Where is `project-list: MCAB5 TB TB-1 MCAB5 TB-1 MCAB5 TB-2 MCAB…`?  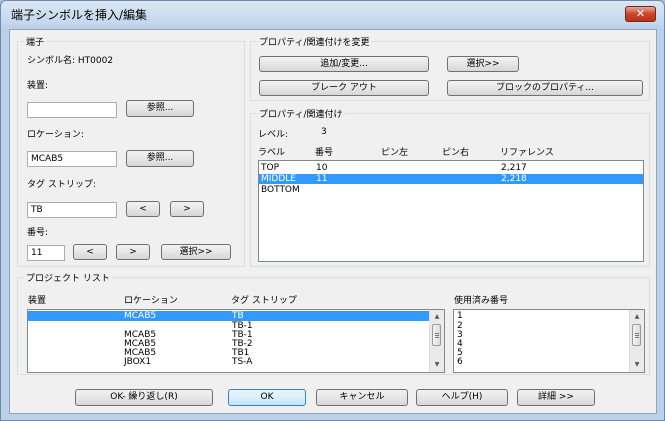
project-list: MCAB5 TB TB-1 MCAB5 TB-1 MCAB5 TB-2 MCAB… is located at coordinates (236, 341).